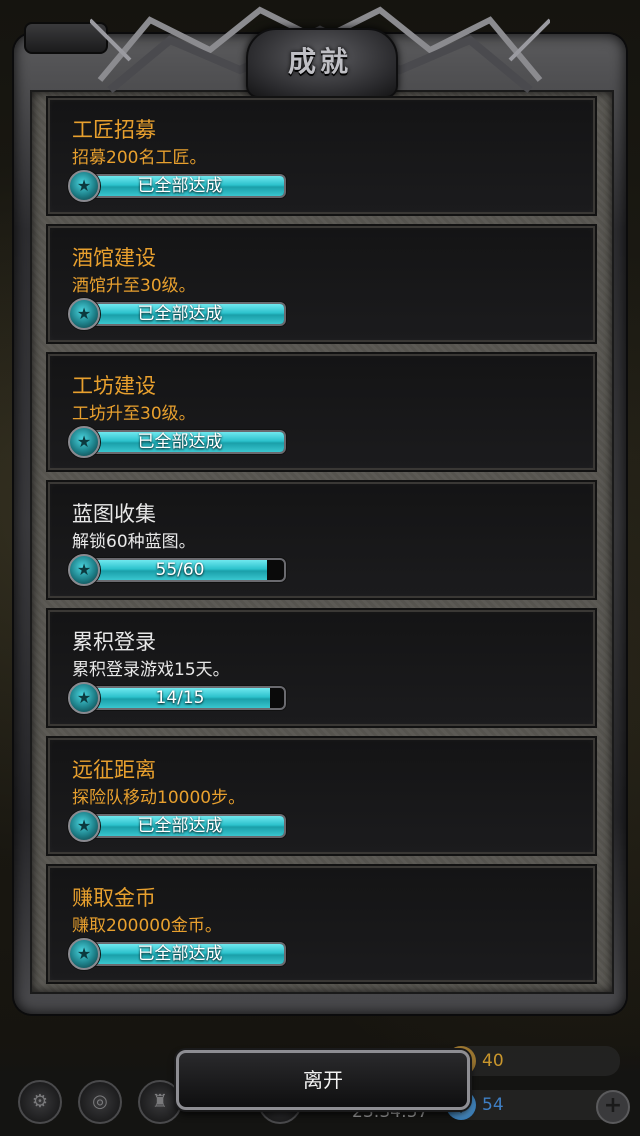  I want to click on achievement-description: 累积登录游戏15天。, so click(151, 670).